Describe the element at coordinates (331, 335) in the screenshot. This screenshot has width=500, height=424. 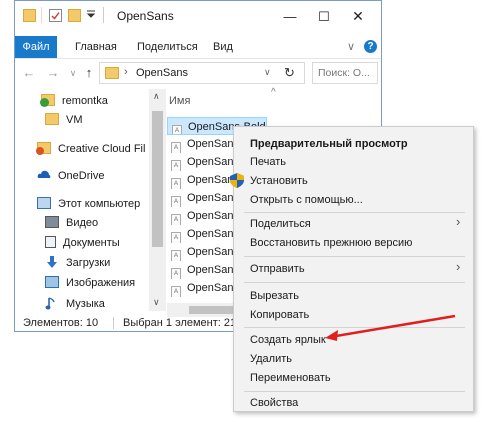
I see `arrow-head` at that location.